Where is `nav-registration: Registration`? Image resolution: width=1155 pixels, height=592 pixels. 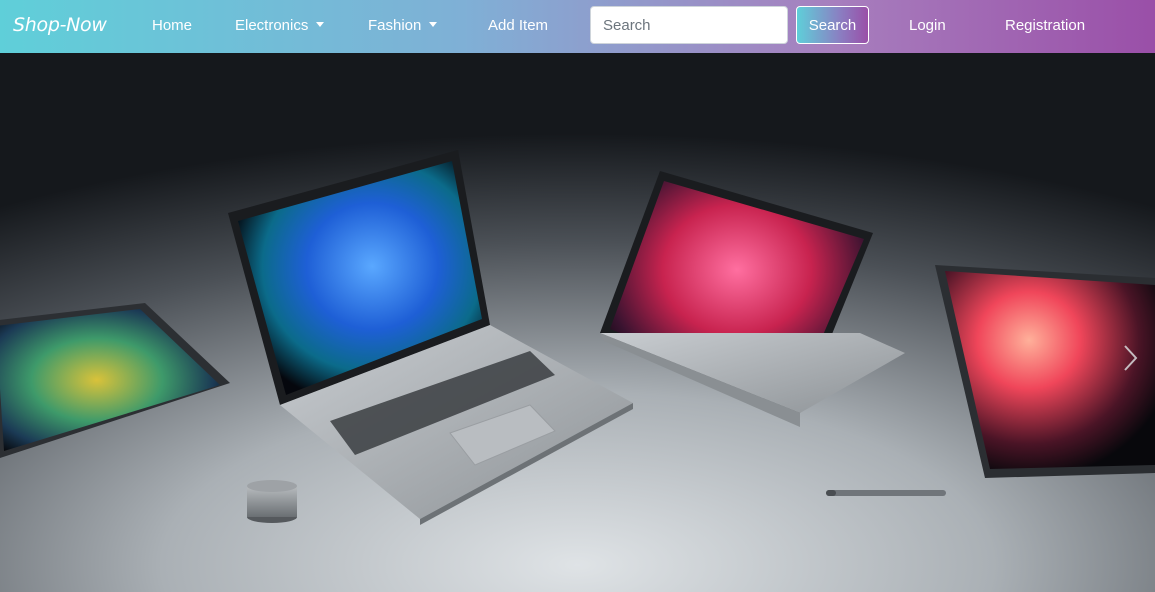 nav-registration: Registration is located at coordinates (1045, 25).